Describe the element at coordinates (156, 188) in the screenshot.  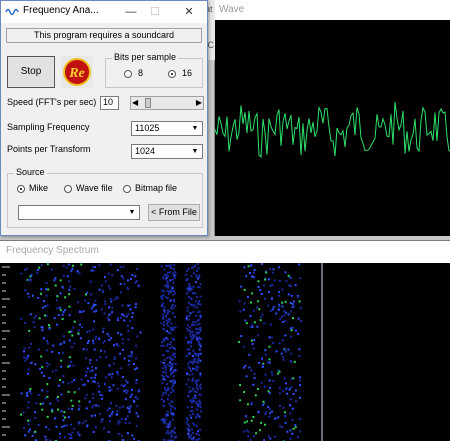
I see `source-bitmap-file-label: Bitmap file` at that location.